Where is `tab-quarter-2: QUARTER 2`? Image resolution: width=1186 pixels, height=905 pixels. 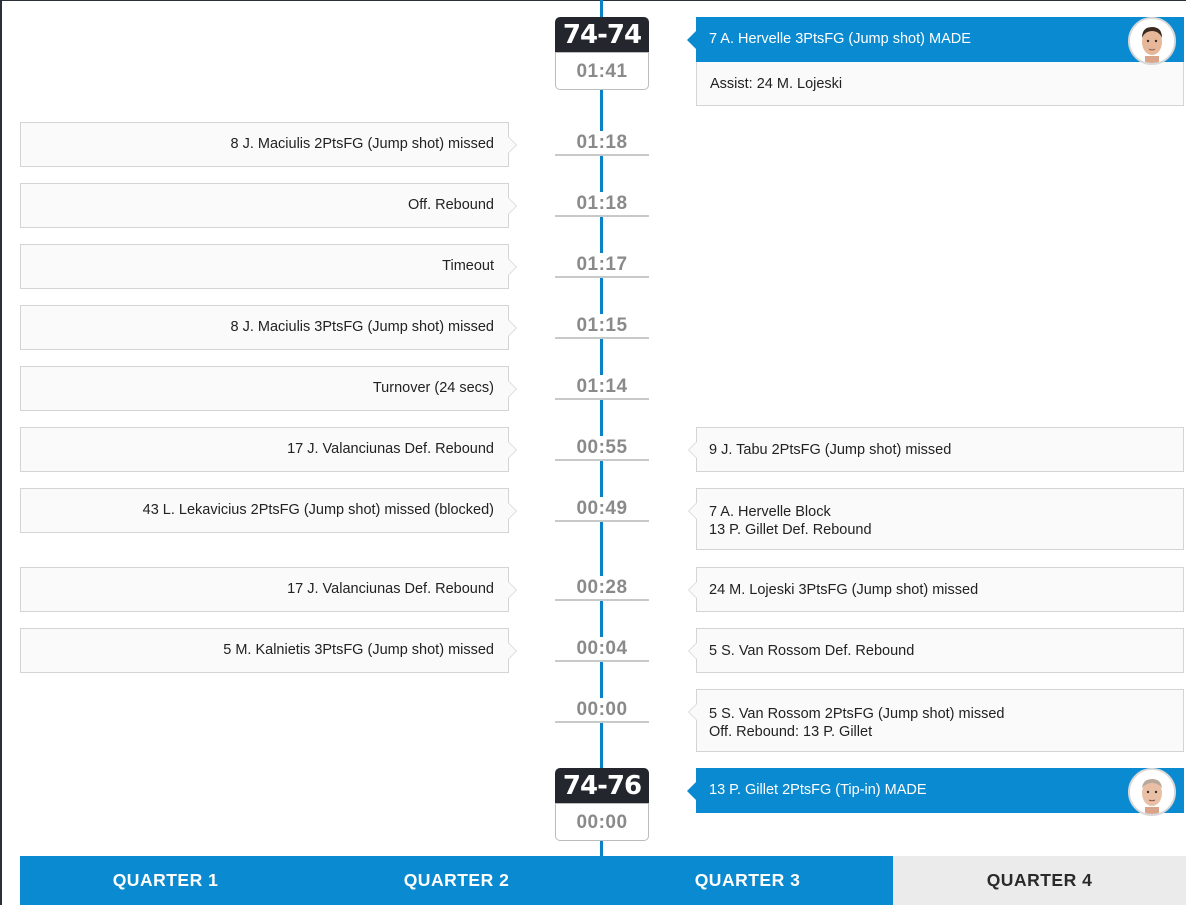
tab-quarter-2: QUARTER 2 is located at coordinates (456, 880).